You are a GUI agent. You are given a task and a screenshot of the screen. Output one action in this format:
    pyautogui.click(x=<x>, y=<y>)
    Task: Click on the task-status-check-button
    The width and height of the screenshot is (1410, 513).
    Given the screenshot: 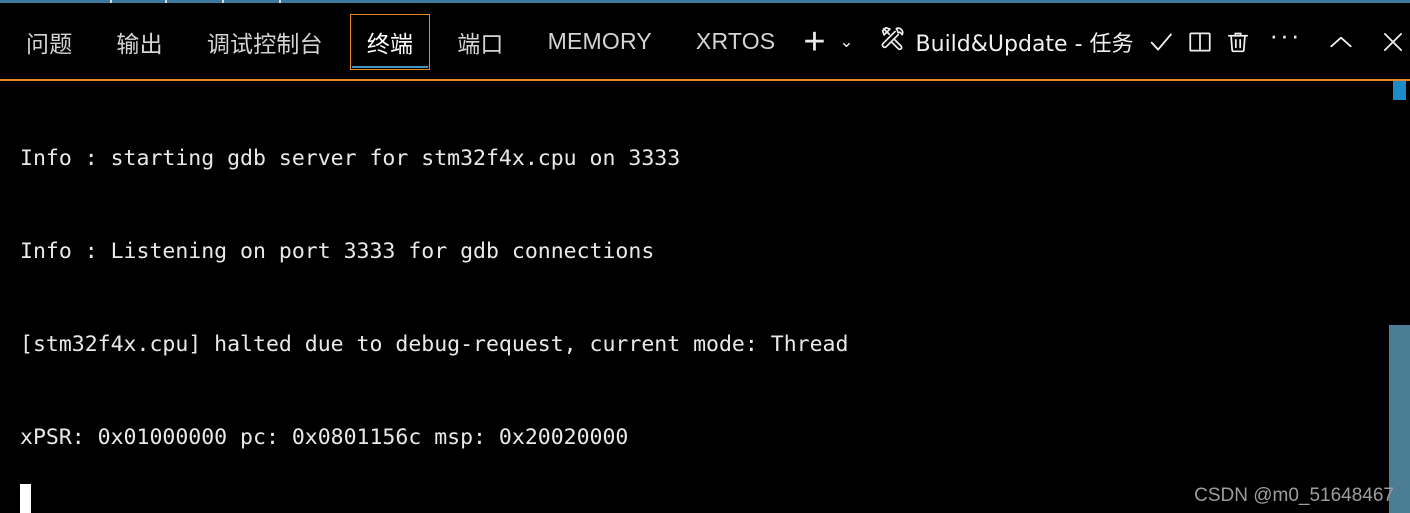 What is the action you would take?
    pyautogui.click(x=1161, y=42)
    